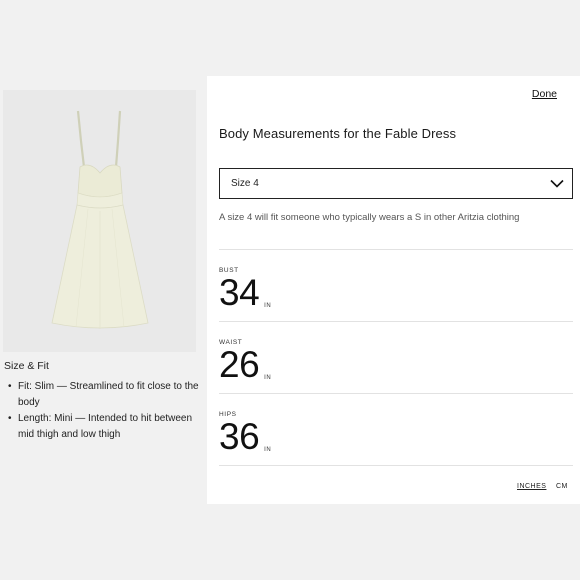 The height and width of the screenshot is (580, 580). Describe the element at coordinates (26, 366) in the screenshot. I see `size-fit-heading: Size & Fit` at that location.